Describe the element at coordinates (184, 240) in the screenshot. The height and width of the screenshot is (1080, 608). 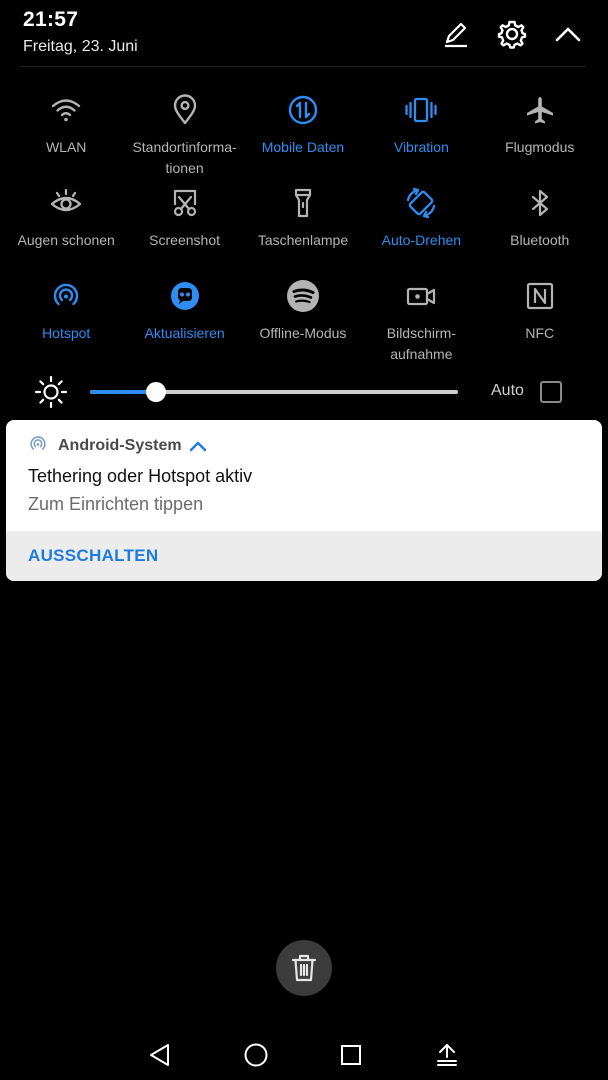
I see `tile-label-screenshot: Screenshot` at that location.